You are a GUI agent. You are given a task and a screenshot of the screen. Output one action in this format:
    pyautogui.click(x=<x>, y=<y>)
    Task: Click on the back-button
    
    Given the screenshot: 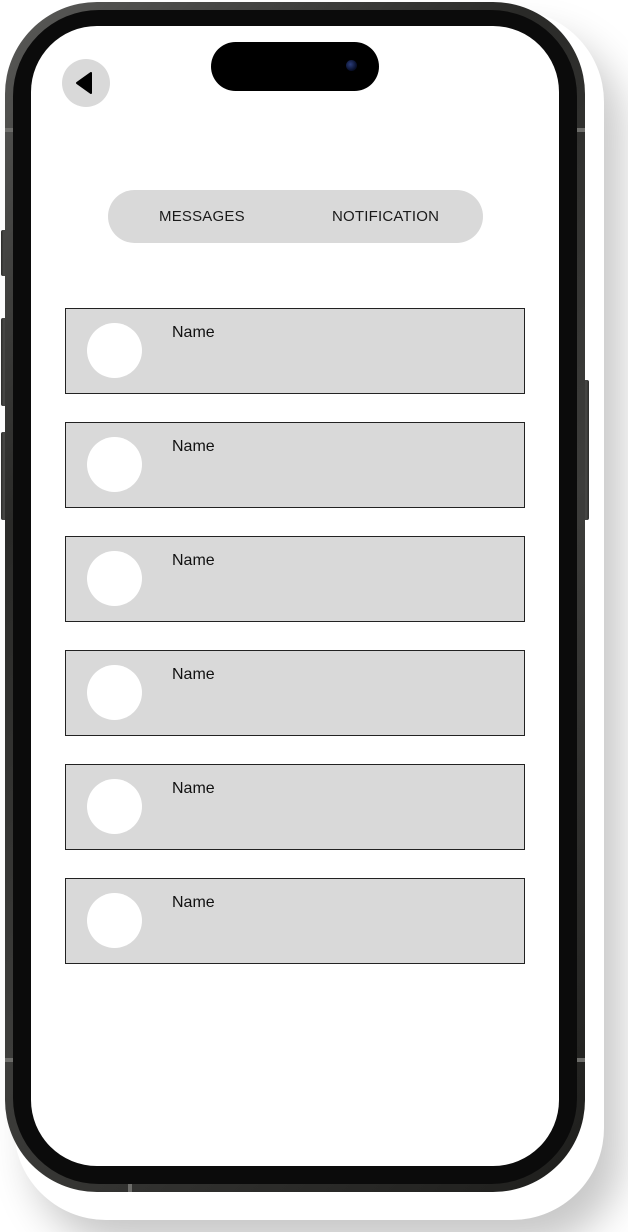 What is the action you would take?
    pyautogui.click(x=86, y=83)
    